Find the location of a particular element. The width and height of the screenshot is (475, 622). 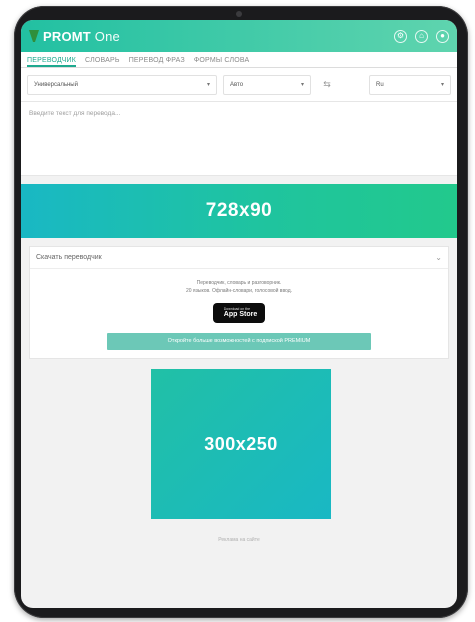

app-store-small-text: Download on the is located at coordinates (237, 309).